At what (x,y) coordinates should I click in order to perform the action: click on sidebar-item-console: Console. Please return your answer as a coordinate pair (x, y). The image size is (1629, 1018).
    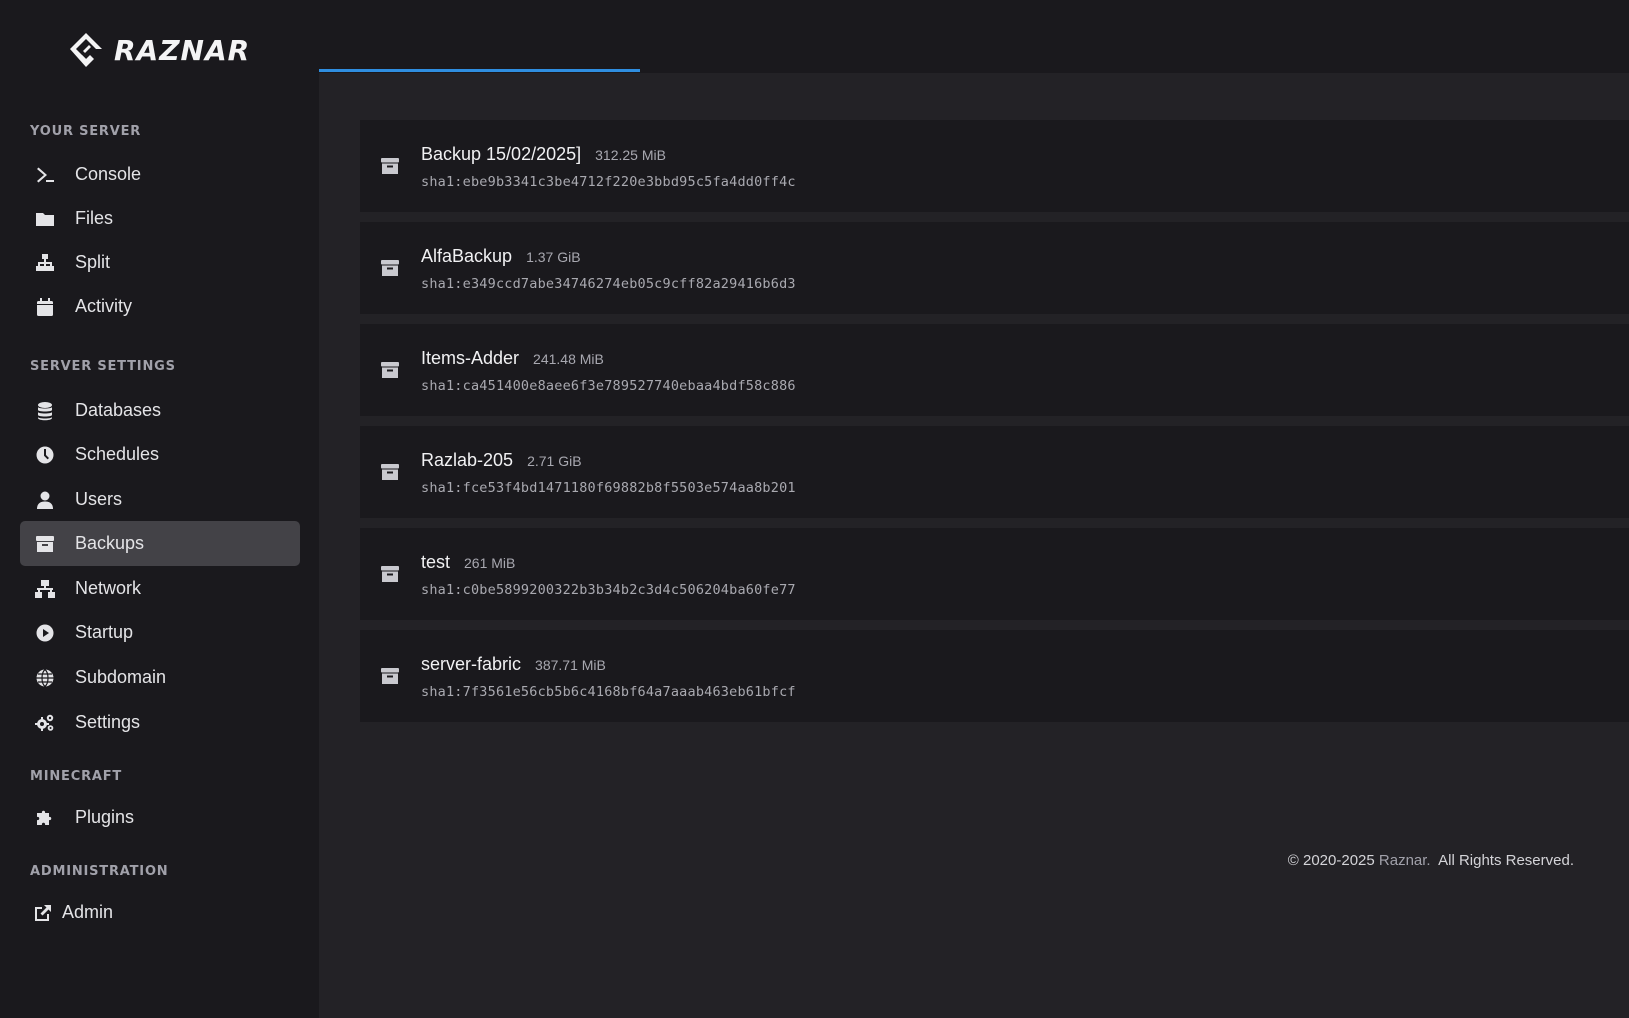
    Looking at the image, I should click on (160, 174).